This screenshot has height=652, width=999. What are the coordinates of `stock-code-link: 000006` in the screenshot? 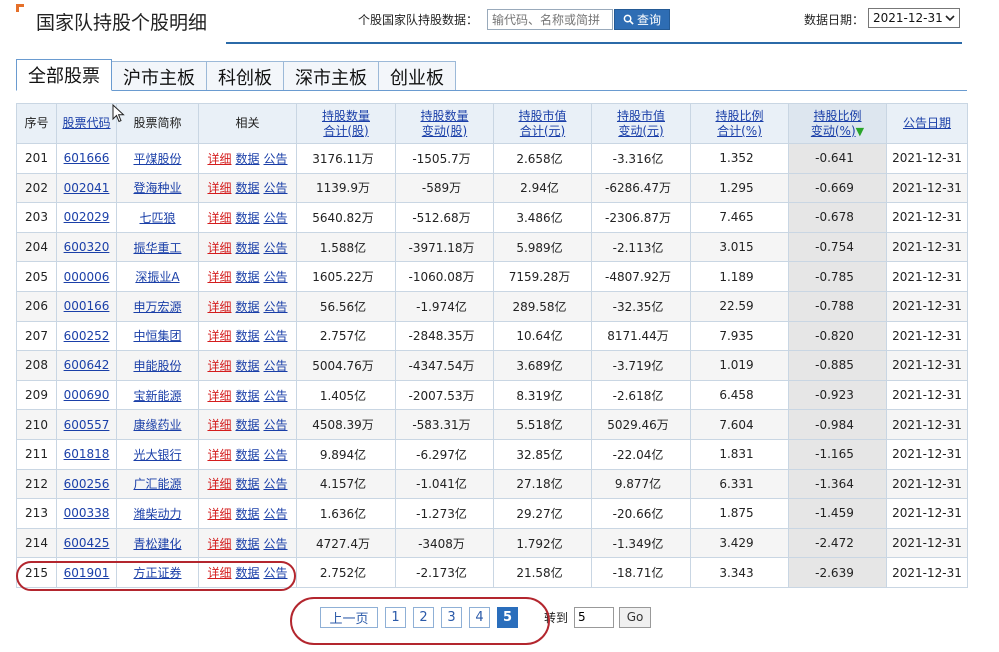 It's located at (87, 277).